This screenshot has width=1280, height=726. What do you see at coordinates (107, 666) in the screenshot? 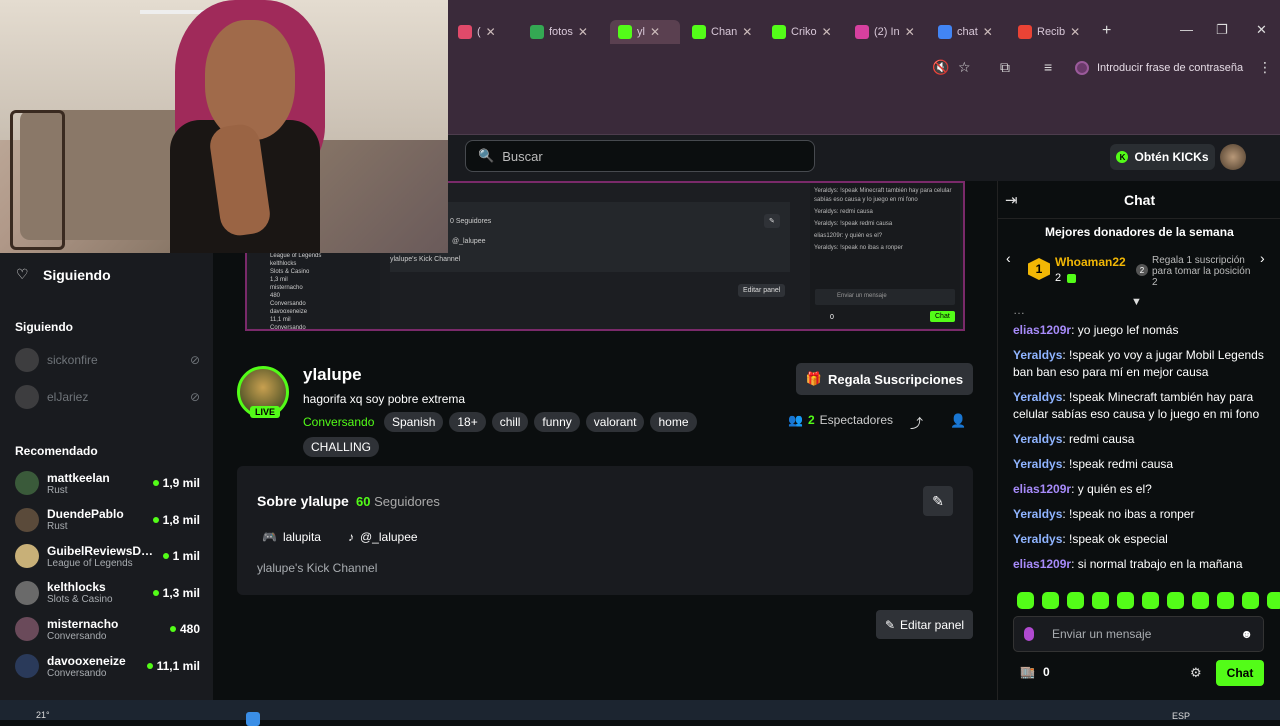
I see `sidebar-recommended-item: davooxeneize Conversando 11,1 mil` at bounding box center [107, 666].